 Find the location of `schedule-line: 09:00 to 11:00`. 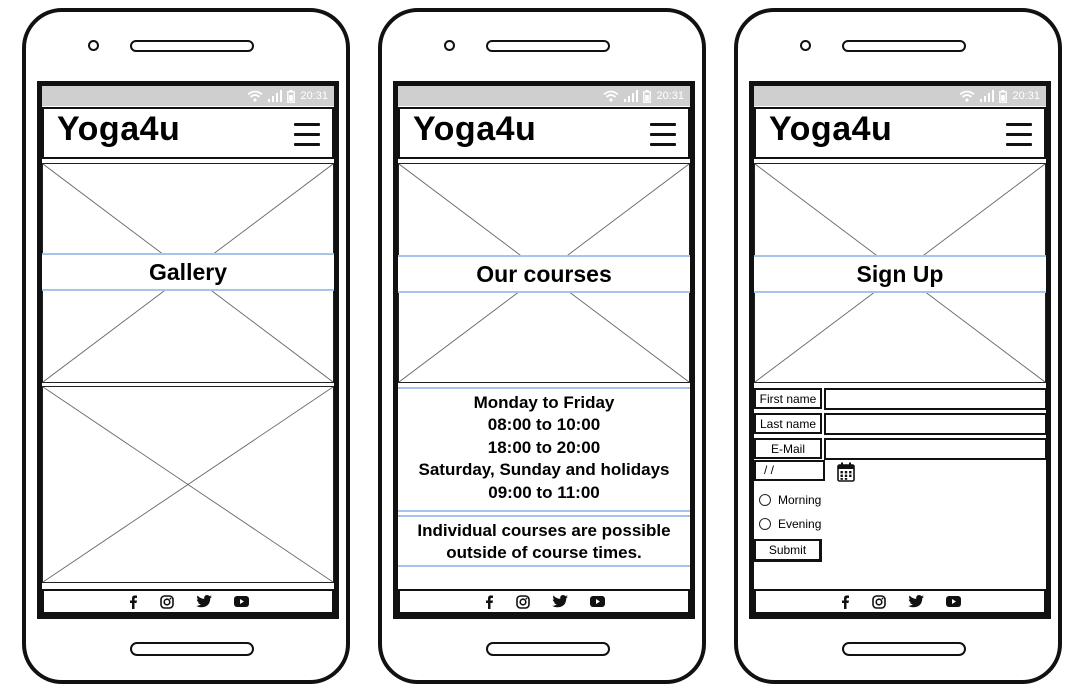

schedule-line: 09:00 to 11:00 is located at coordinates (544, 492).